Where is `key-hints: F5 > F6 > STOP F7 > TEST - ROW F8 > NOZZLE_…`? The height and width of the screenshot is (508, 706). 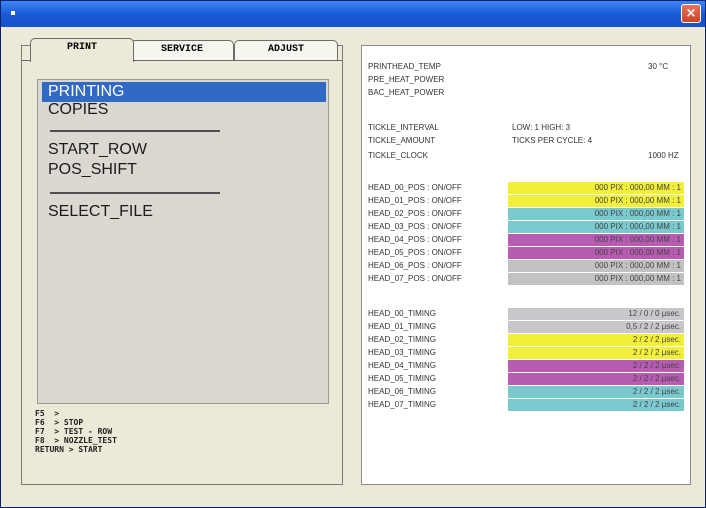
key-hints: F5 > F6 > STOP F7 > TEST - ROW F8 > NOZZLE_… is located at coordinates (76, 431).